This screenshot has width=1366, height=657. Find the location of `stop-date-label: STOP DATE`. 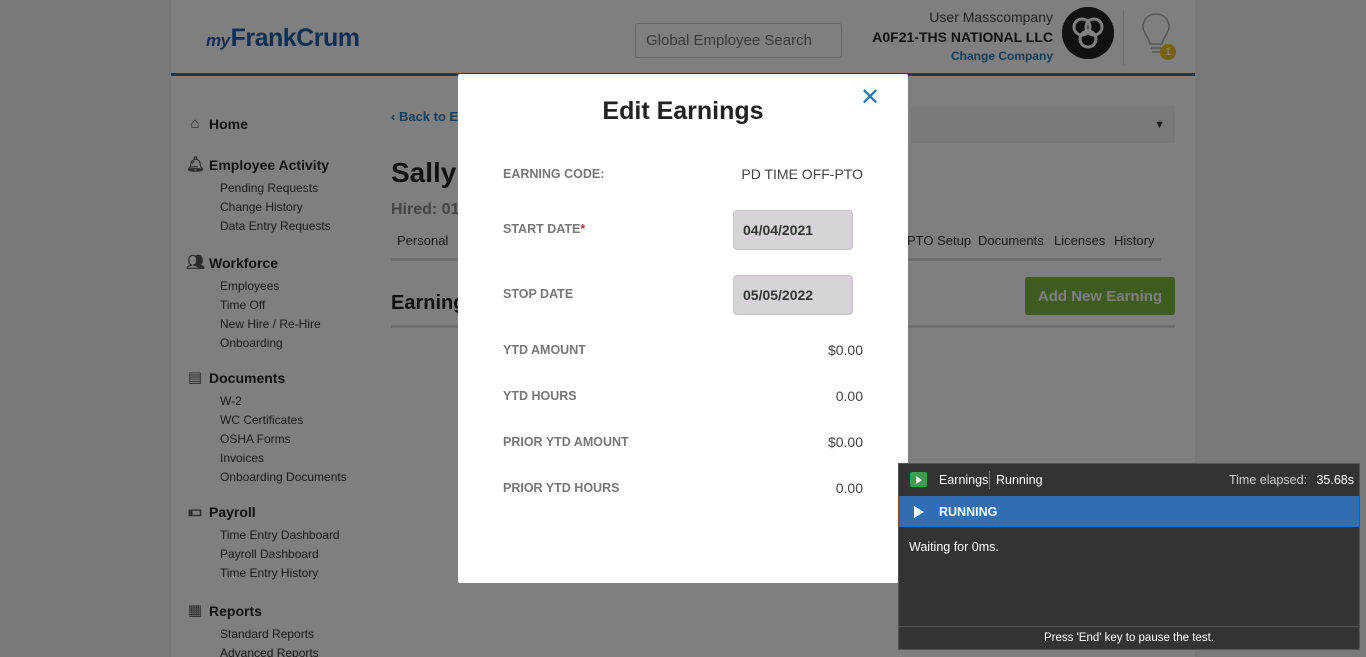

stop-date-label: STOP DATE is located at coordinates (538, 294).